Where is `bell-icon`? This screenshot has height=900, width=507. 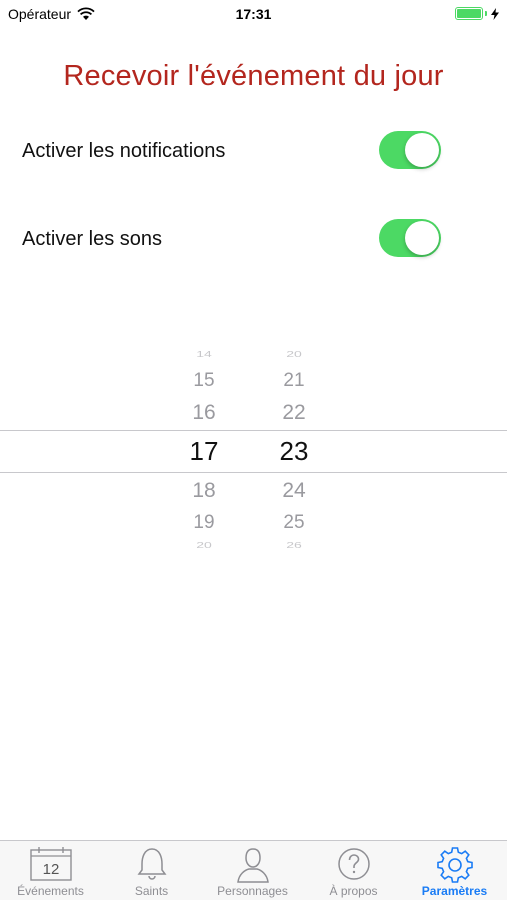
bell-icon is located at coordinates (151, 864).